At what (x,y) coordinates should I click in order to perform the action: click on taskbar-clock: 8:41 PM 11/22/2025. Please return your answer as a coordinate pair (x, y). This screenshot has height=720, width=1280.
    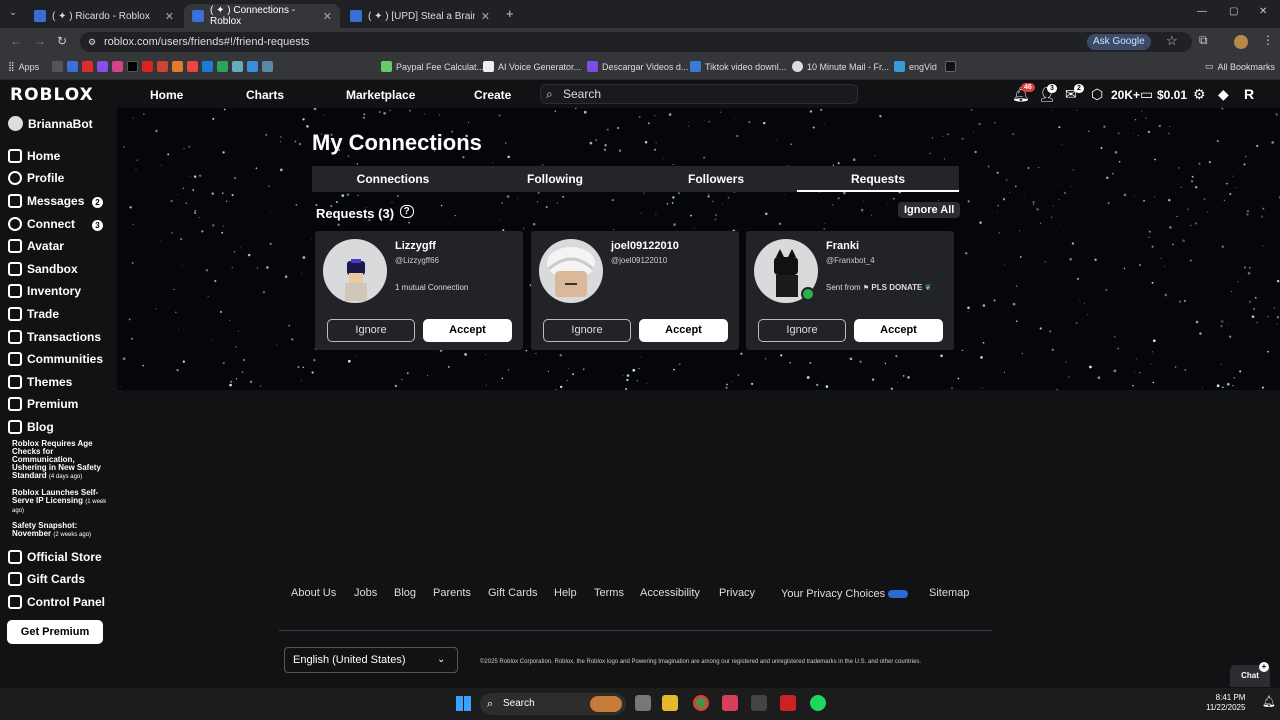
    Looking at the image, I should click on (1225, 703).